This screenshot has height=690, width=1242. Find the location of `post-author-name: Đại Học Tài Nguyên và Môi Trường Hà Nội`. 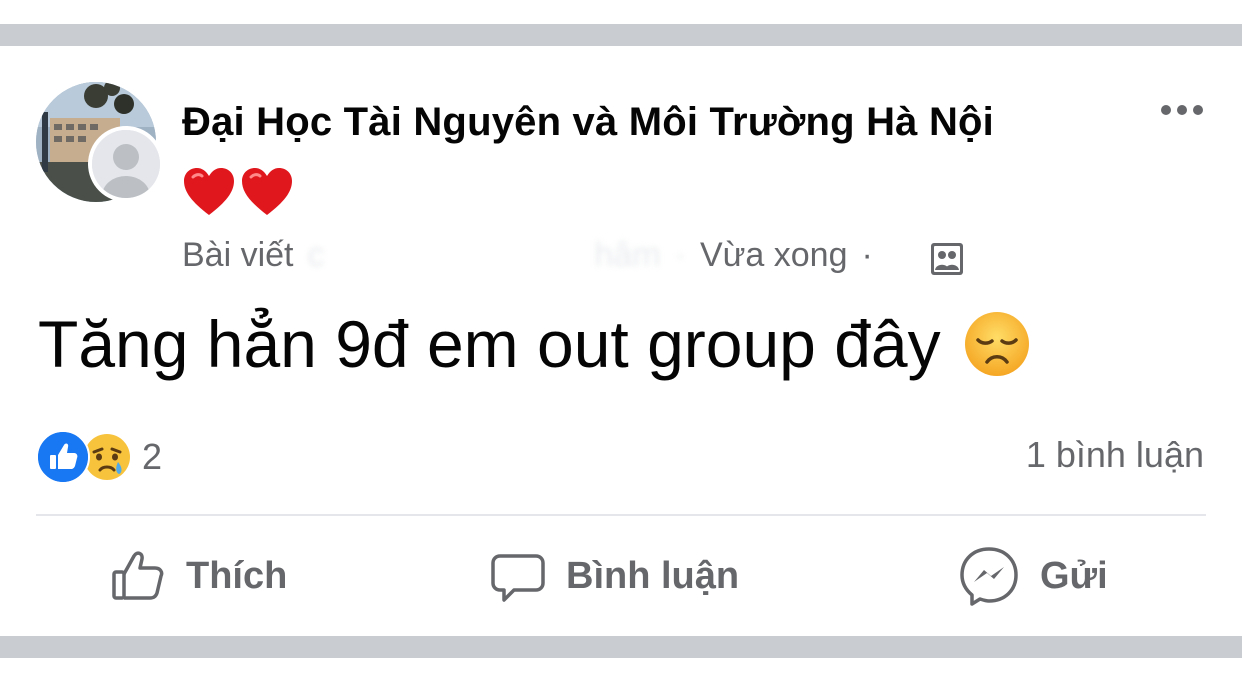

post-author-name: Đại Học Tài Nguyên và Môi Trường Hà Nội is located at coordinates (588, 122).